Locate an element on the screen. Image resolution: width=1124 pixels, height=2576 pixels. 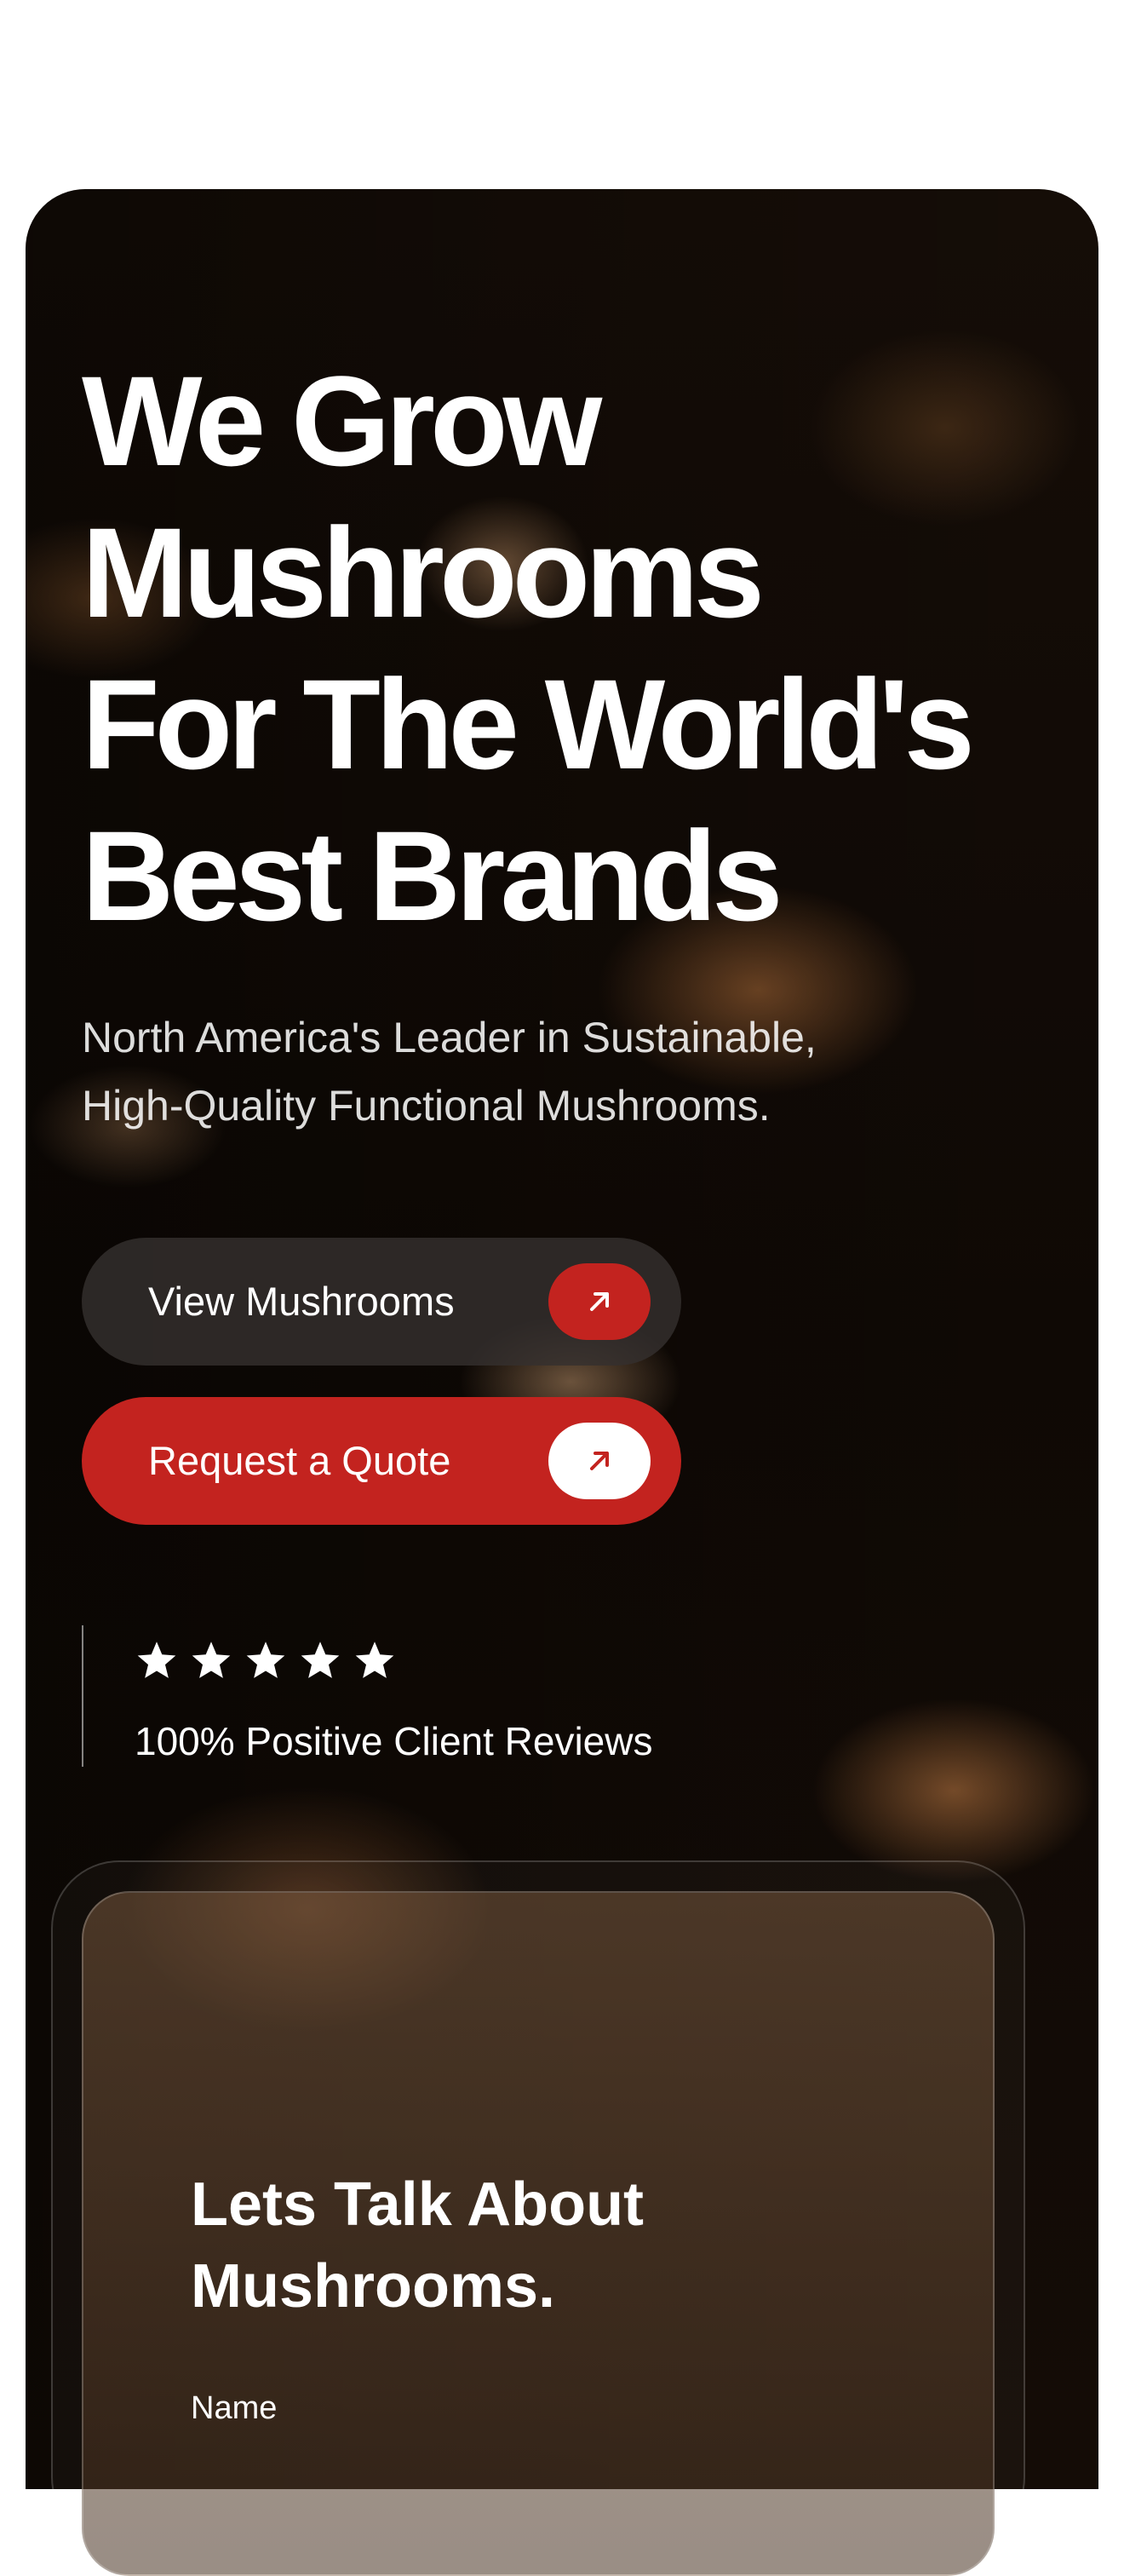
request-quote-label: Request a Quote is located at coordinates (299, 1461).